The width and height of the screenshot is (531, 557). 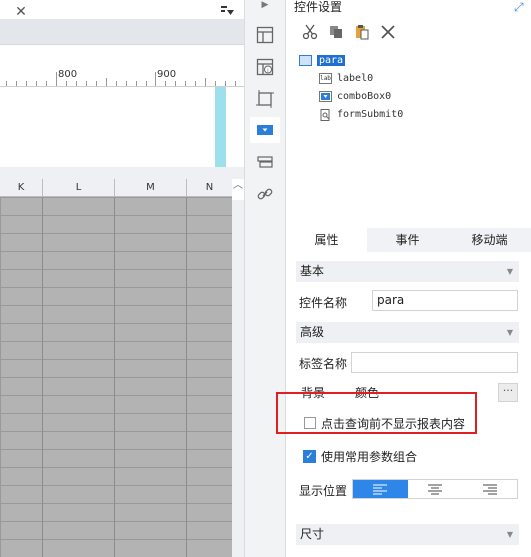 I want to click on background-edit-button: ···, so click(x=508, y=392).